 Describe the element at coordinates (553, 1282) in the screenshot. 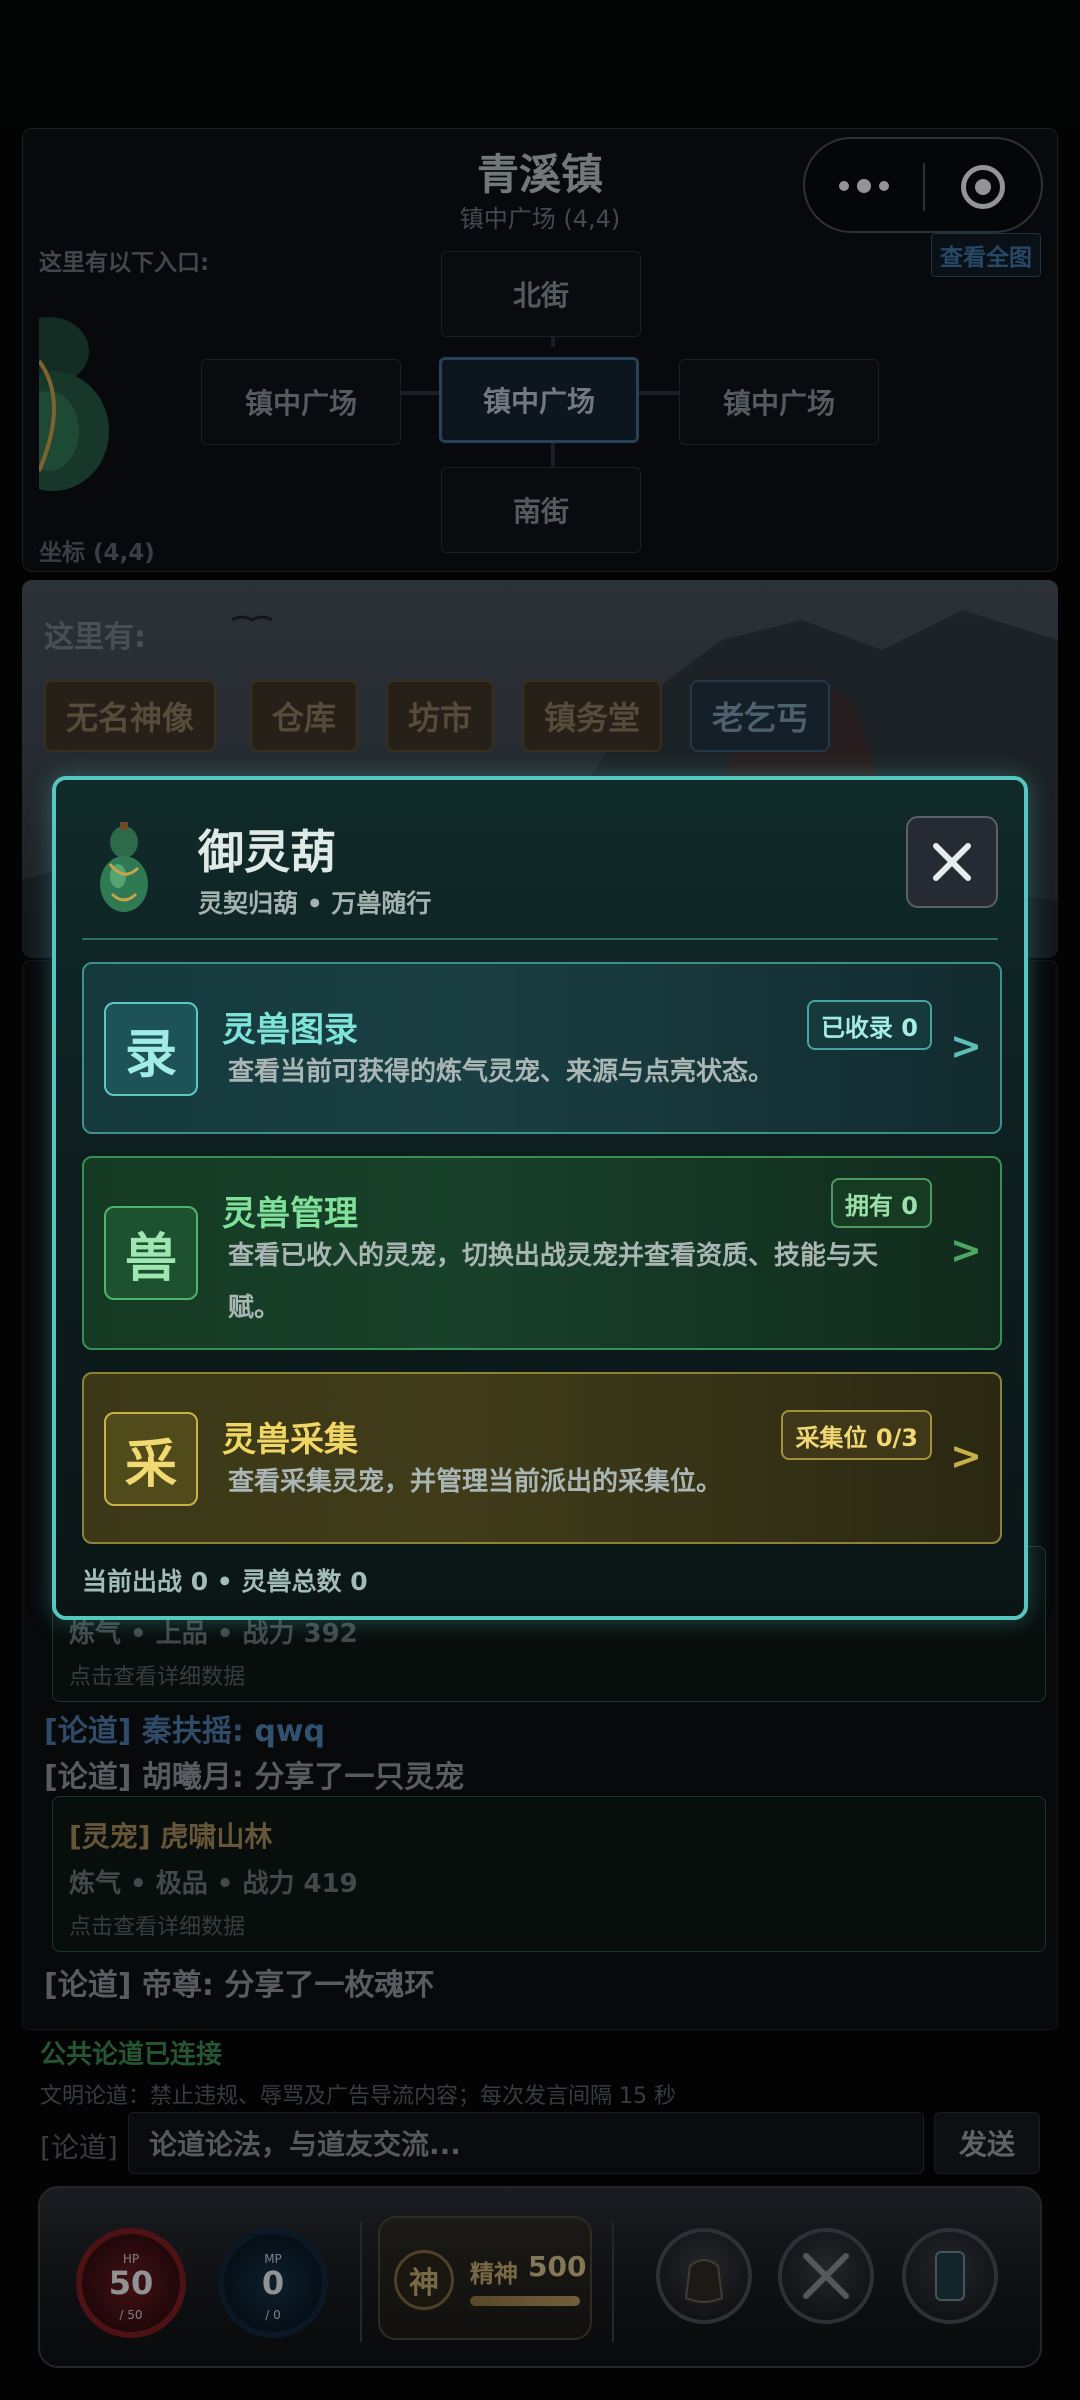

I see `entry-description: 查看已收入的灵宠，切换出战灵宠并查看资质、技能与天赋。` at that location.